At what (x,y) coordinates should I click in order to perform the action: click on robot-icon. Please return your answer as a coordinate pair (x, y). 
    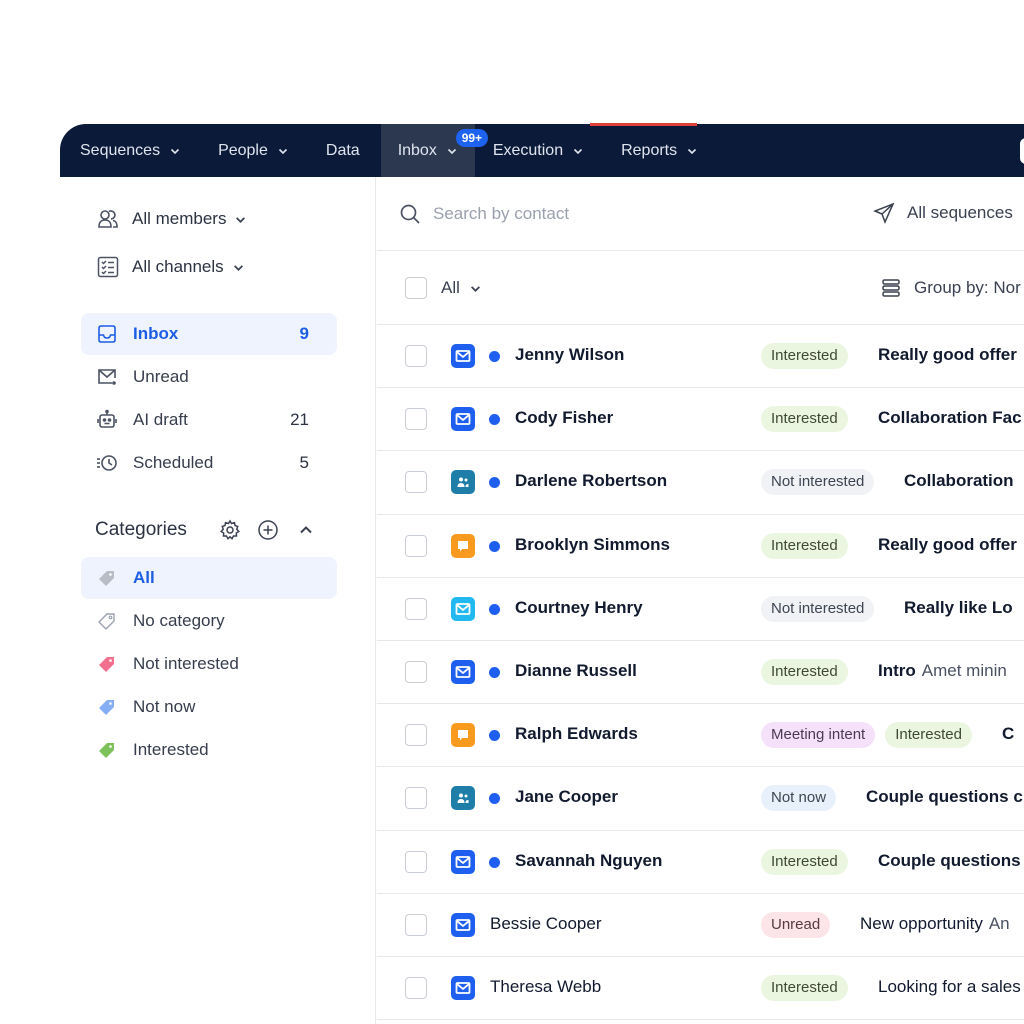
    Looking at the image, I should click on (107, 418).